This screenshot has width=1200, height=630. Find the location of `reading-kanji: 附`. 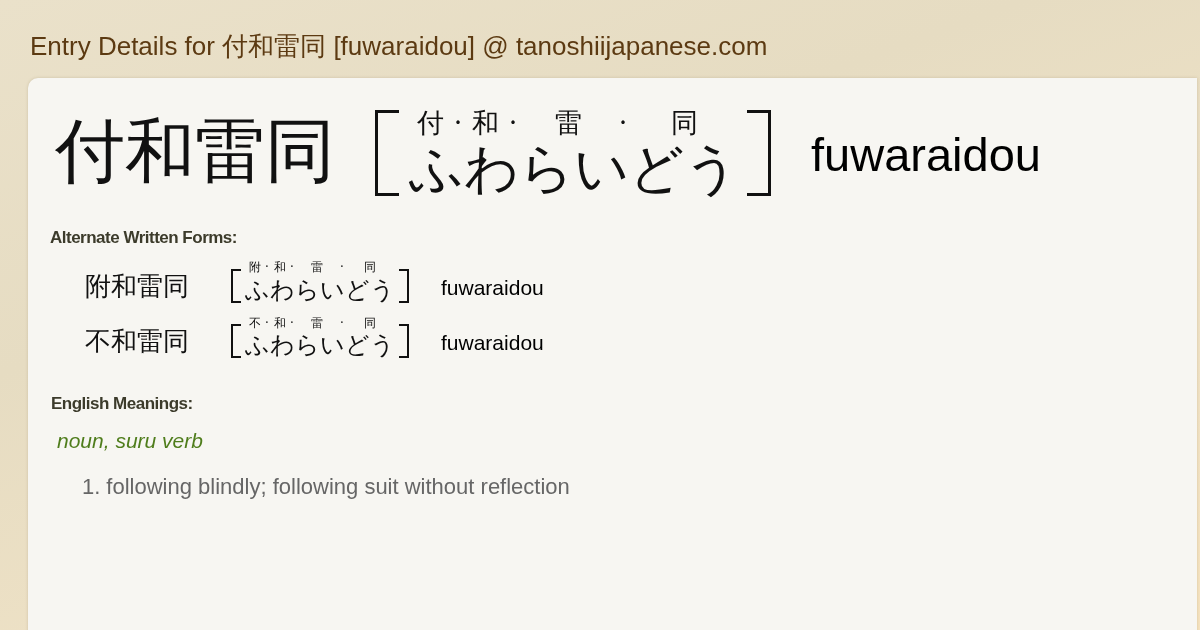

reading-kanji: 附 is located at coordinates (254, 268).